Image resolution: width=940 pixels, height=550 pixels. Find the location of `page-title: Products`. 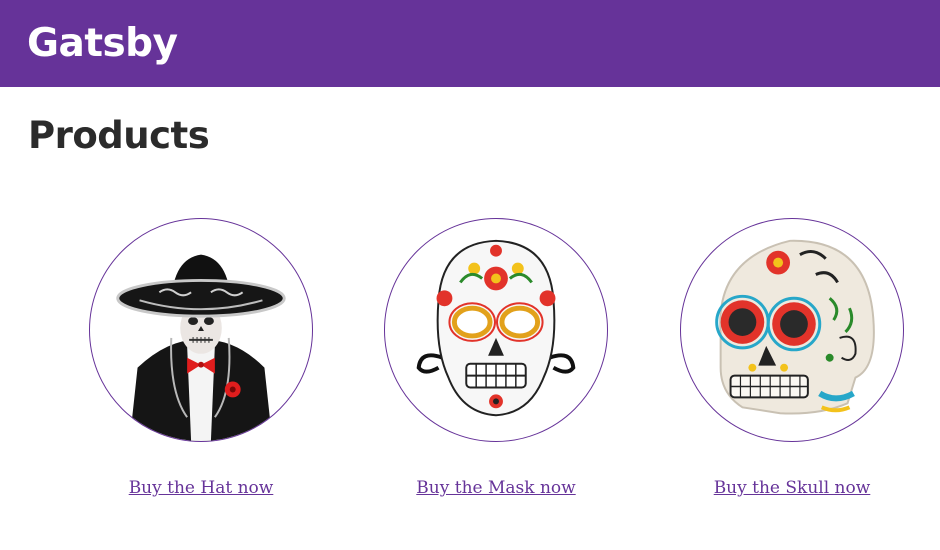

page-title: Products is located at coordinates (119, 135).